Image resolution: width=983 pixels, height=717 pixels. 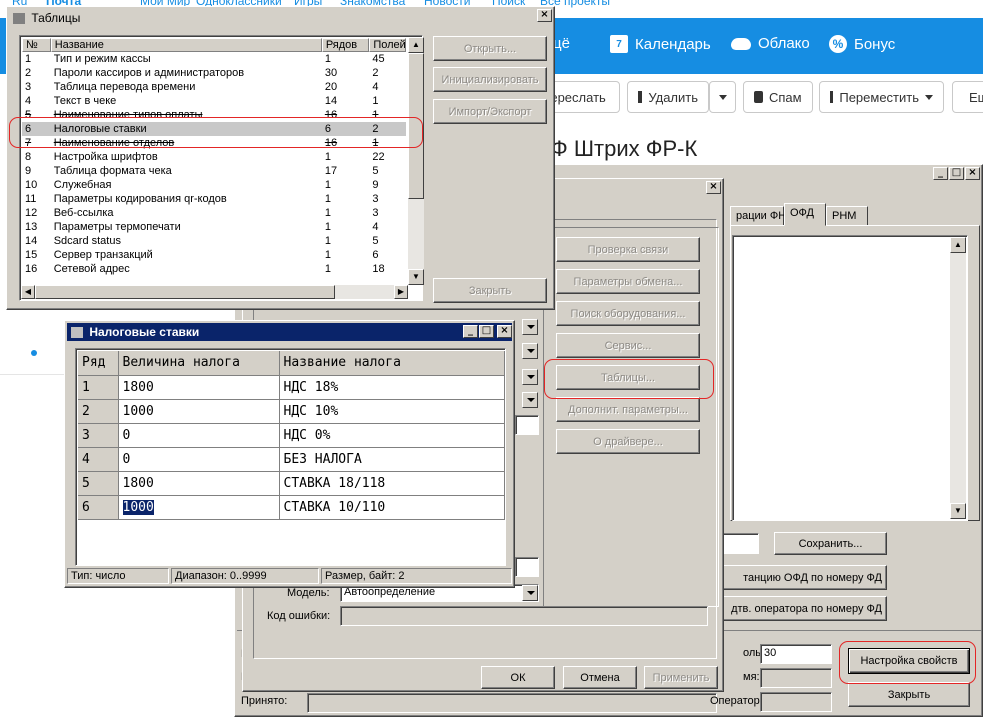 What do you see at coordinates (214, 269) in the screenshot?
I see `table-row: 16 Сетевой адрес 1 18` at bounding box center [214, 269].